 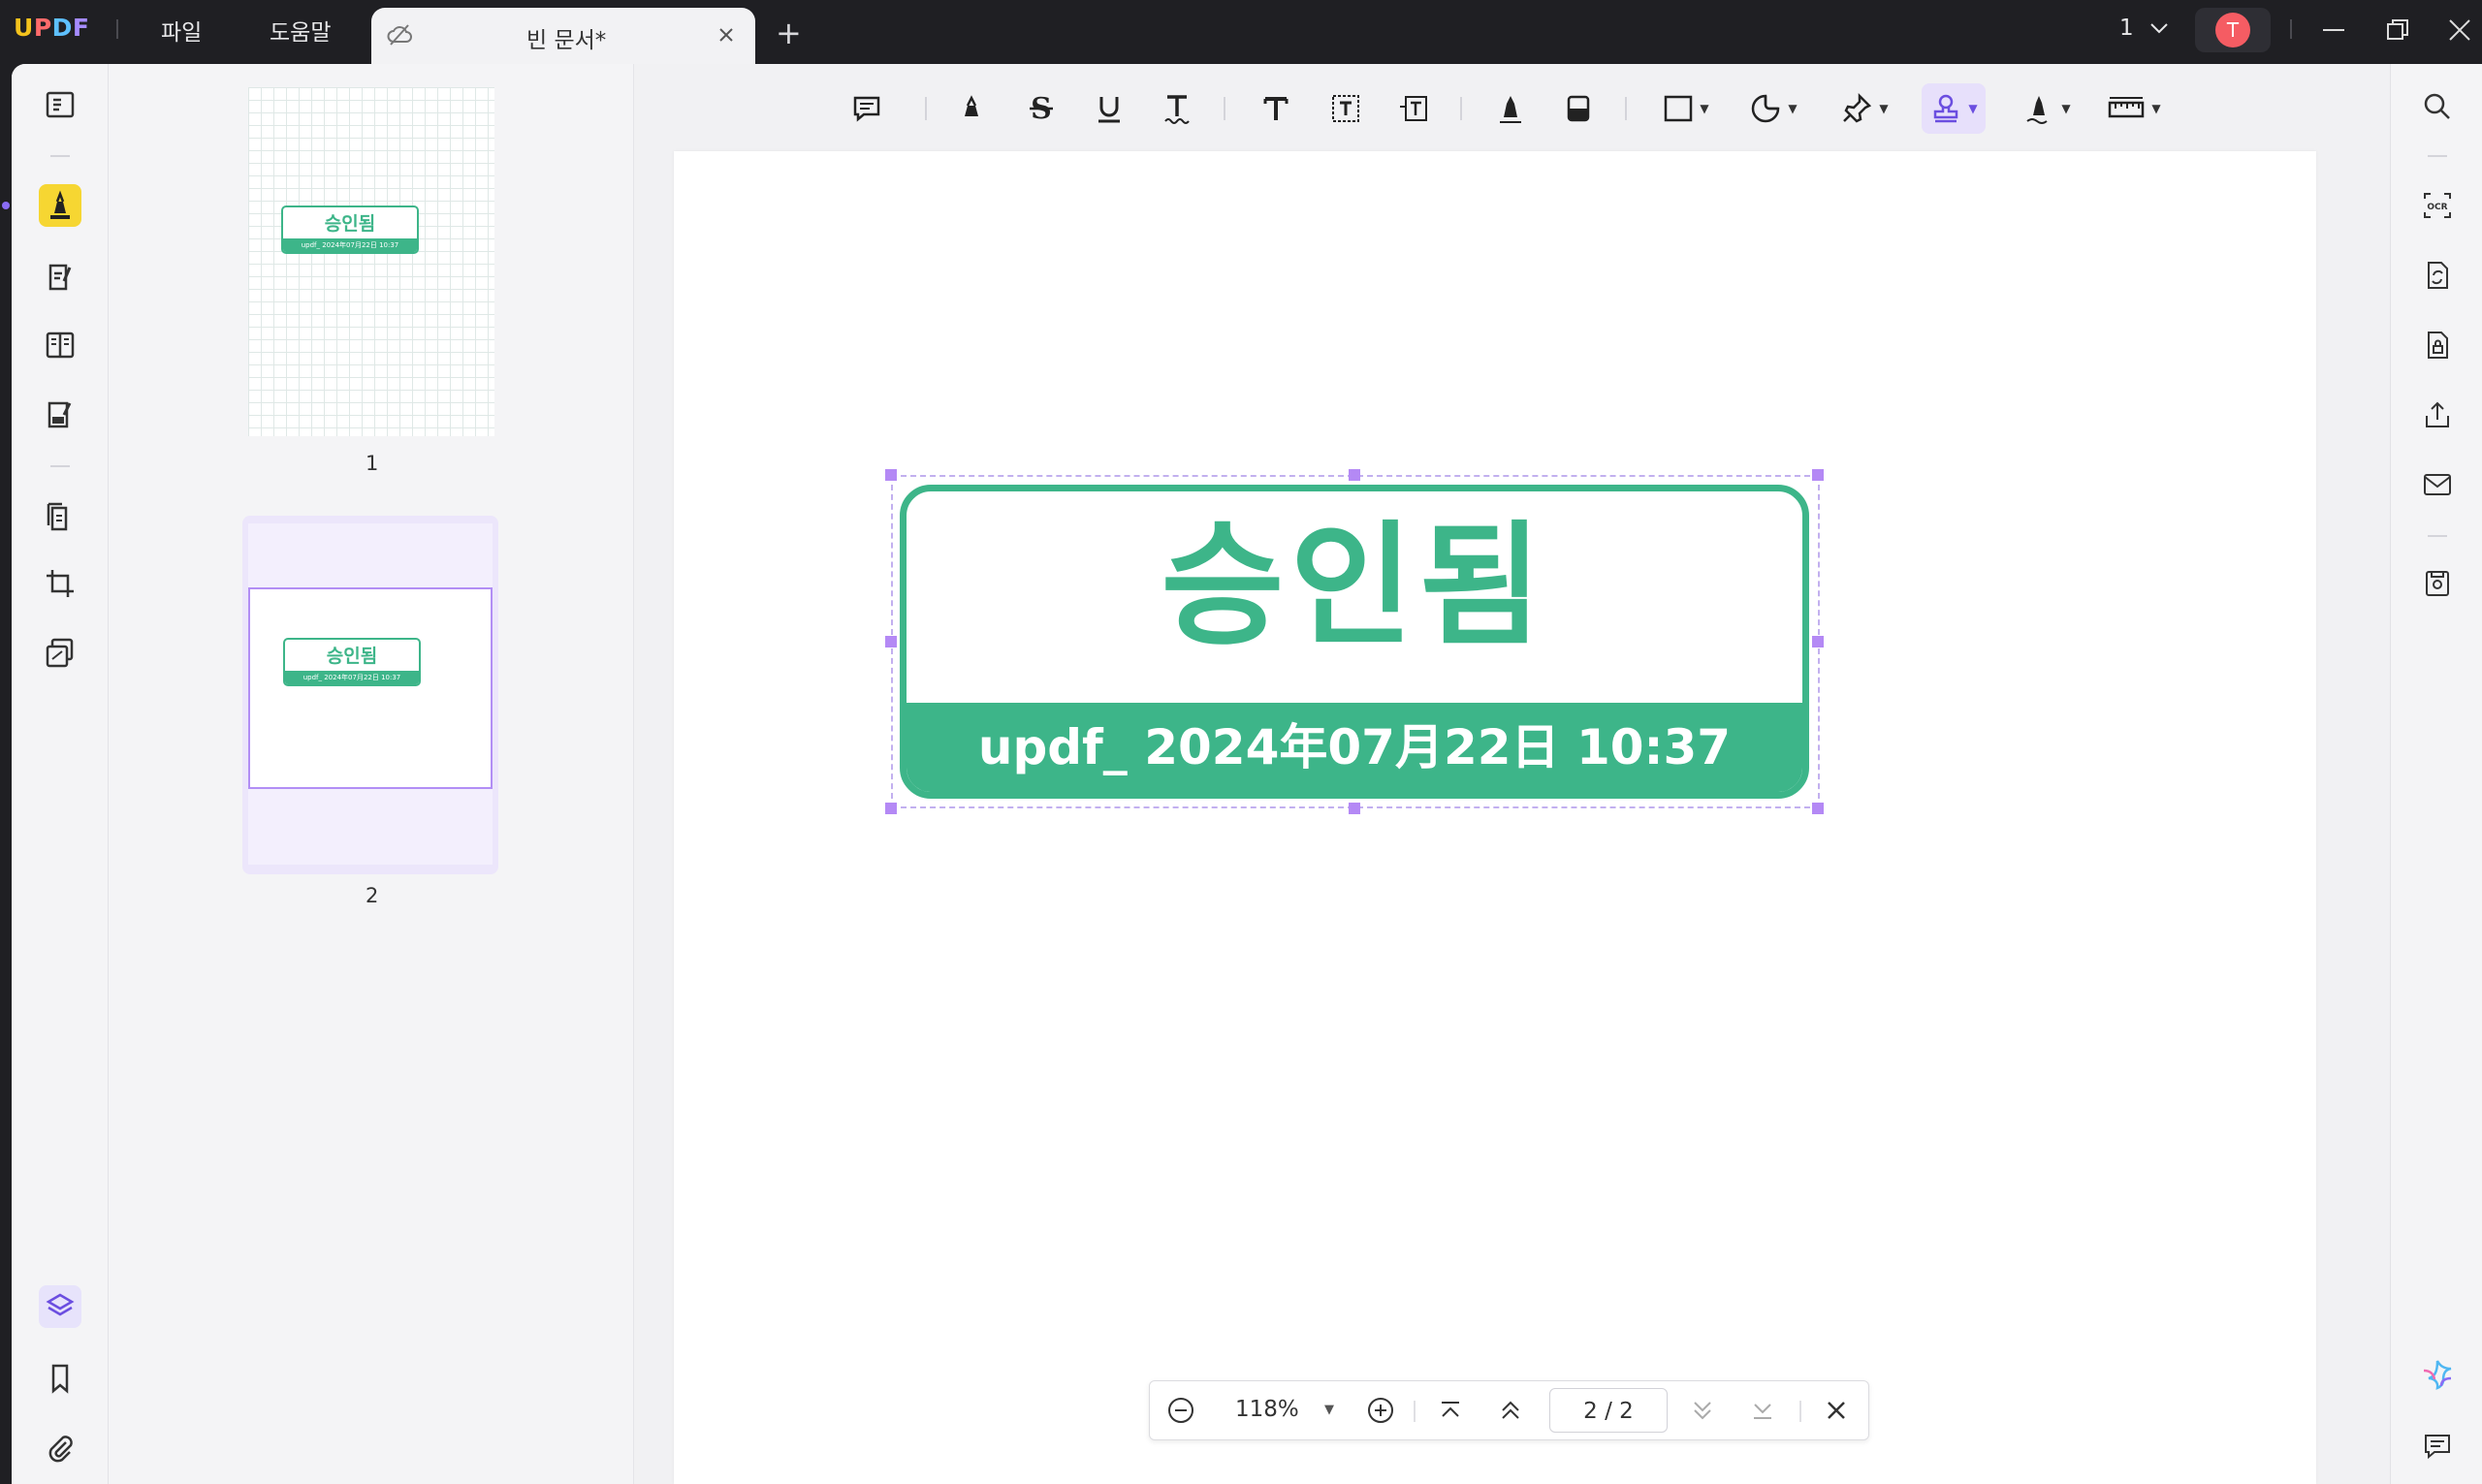 What do you see at coordinates (563, 36) in the screenshot?
I see `document-tab: 빈 문서*` at bounding box center [563, 36].